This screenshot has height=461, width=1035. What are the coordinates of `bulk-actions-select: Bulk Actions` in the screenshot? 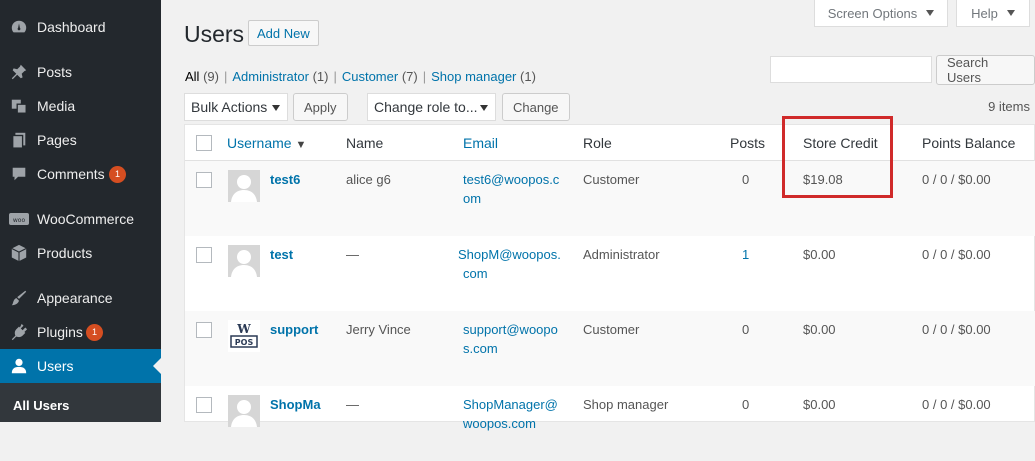 It's located at (236, 107).